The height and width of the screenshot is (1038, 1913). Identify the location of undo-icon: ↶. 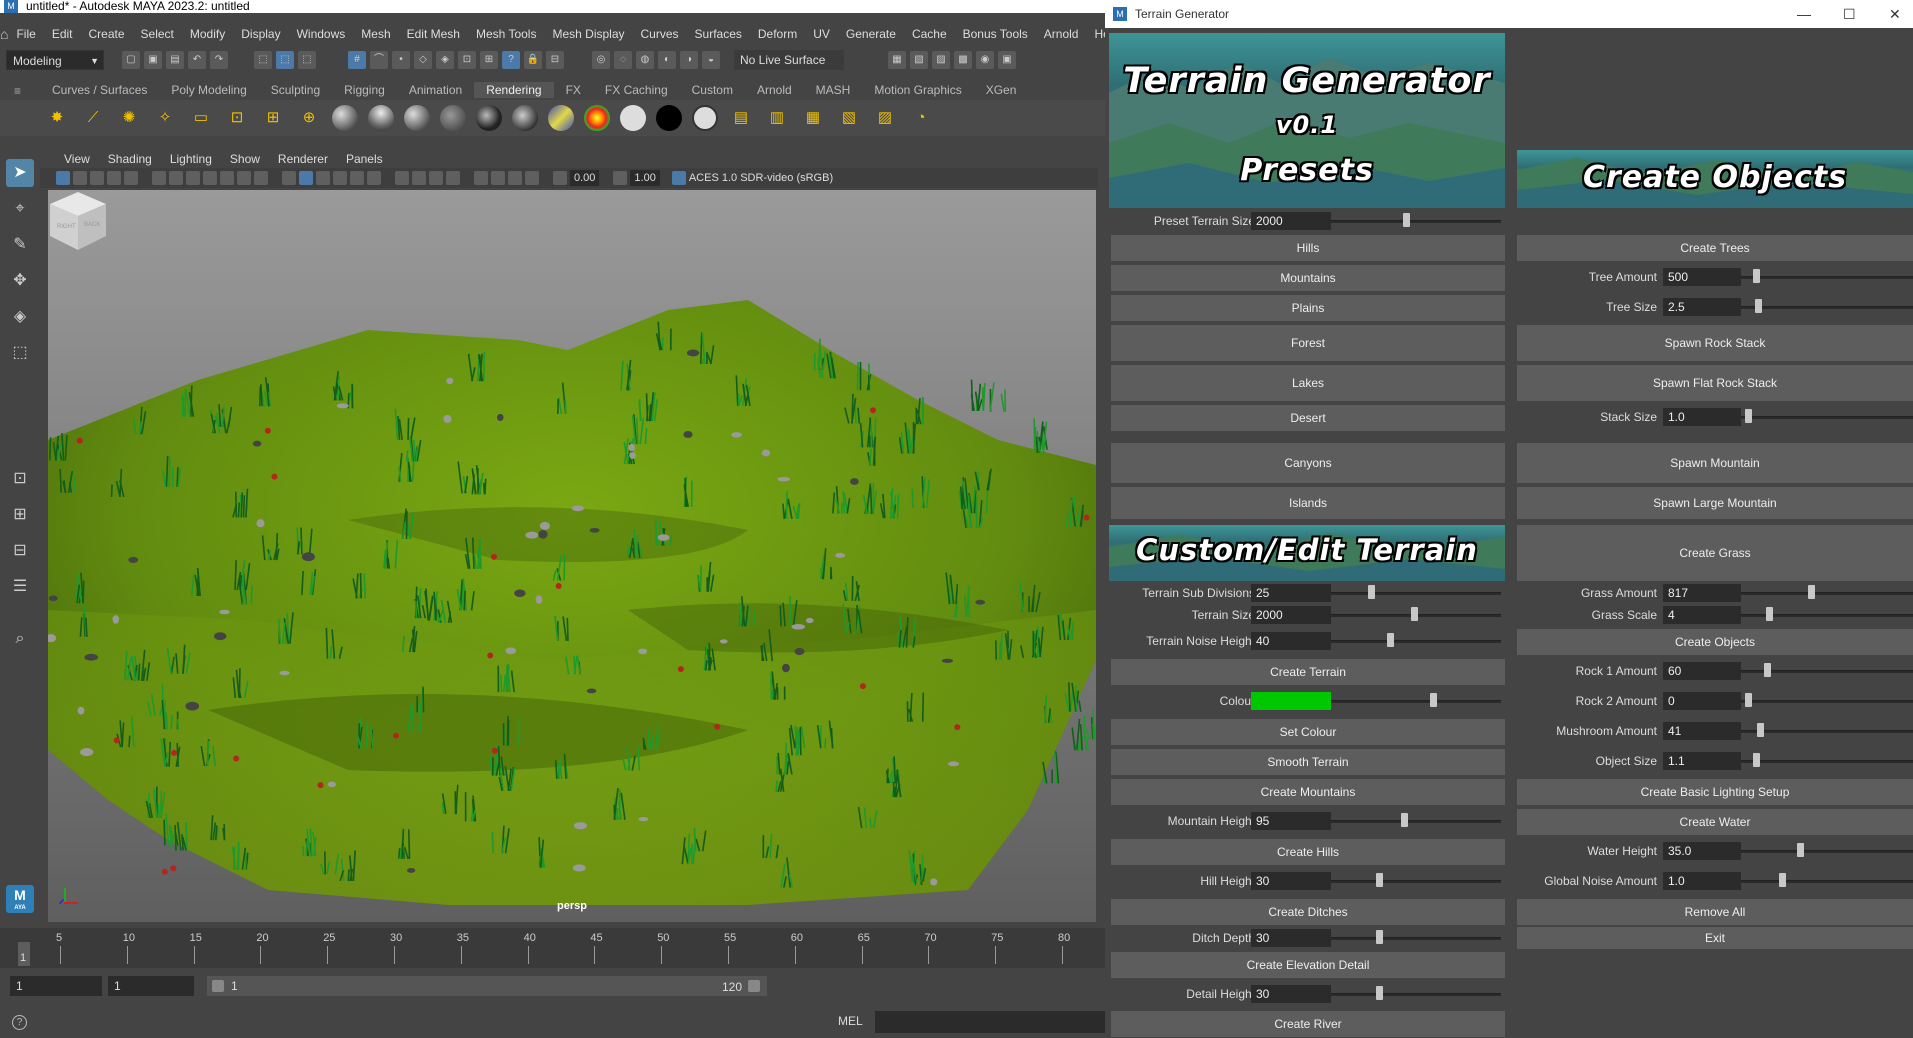
(197, 60).